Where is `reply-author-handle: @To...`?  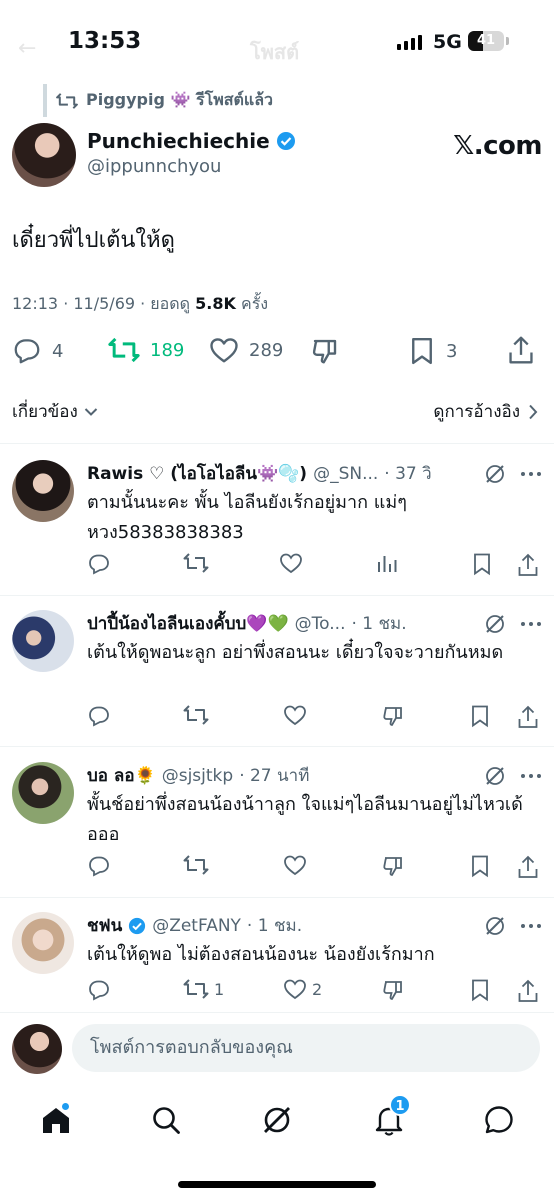 reply-author-handle: @To... is located at coordinates (320, 624).